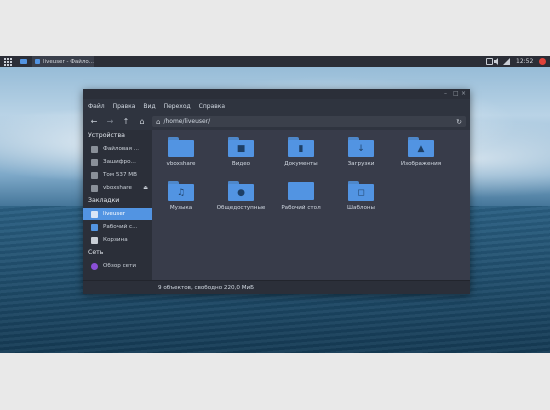 The image size is (550, 410). I want to click on top-panel: liveuser - Файло... 12:52, so click(275, 61).